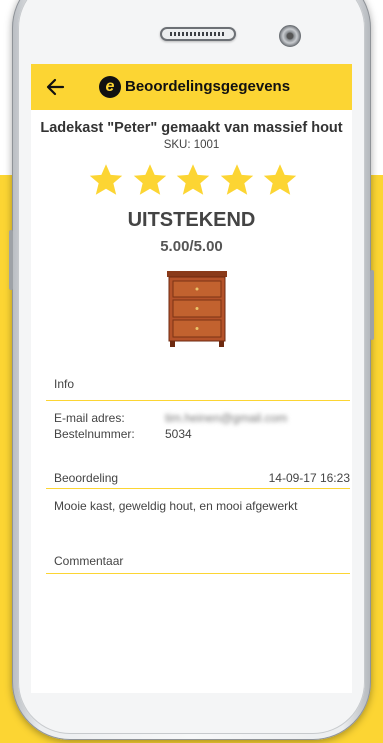 The image size is (383, 743). I want to click on review-section-label: Beoordeling, so click(86, 478).